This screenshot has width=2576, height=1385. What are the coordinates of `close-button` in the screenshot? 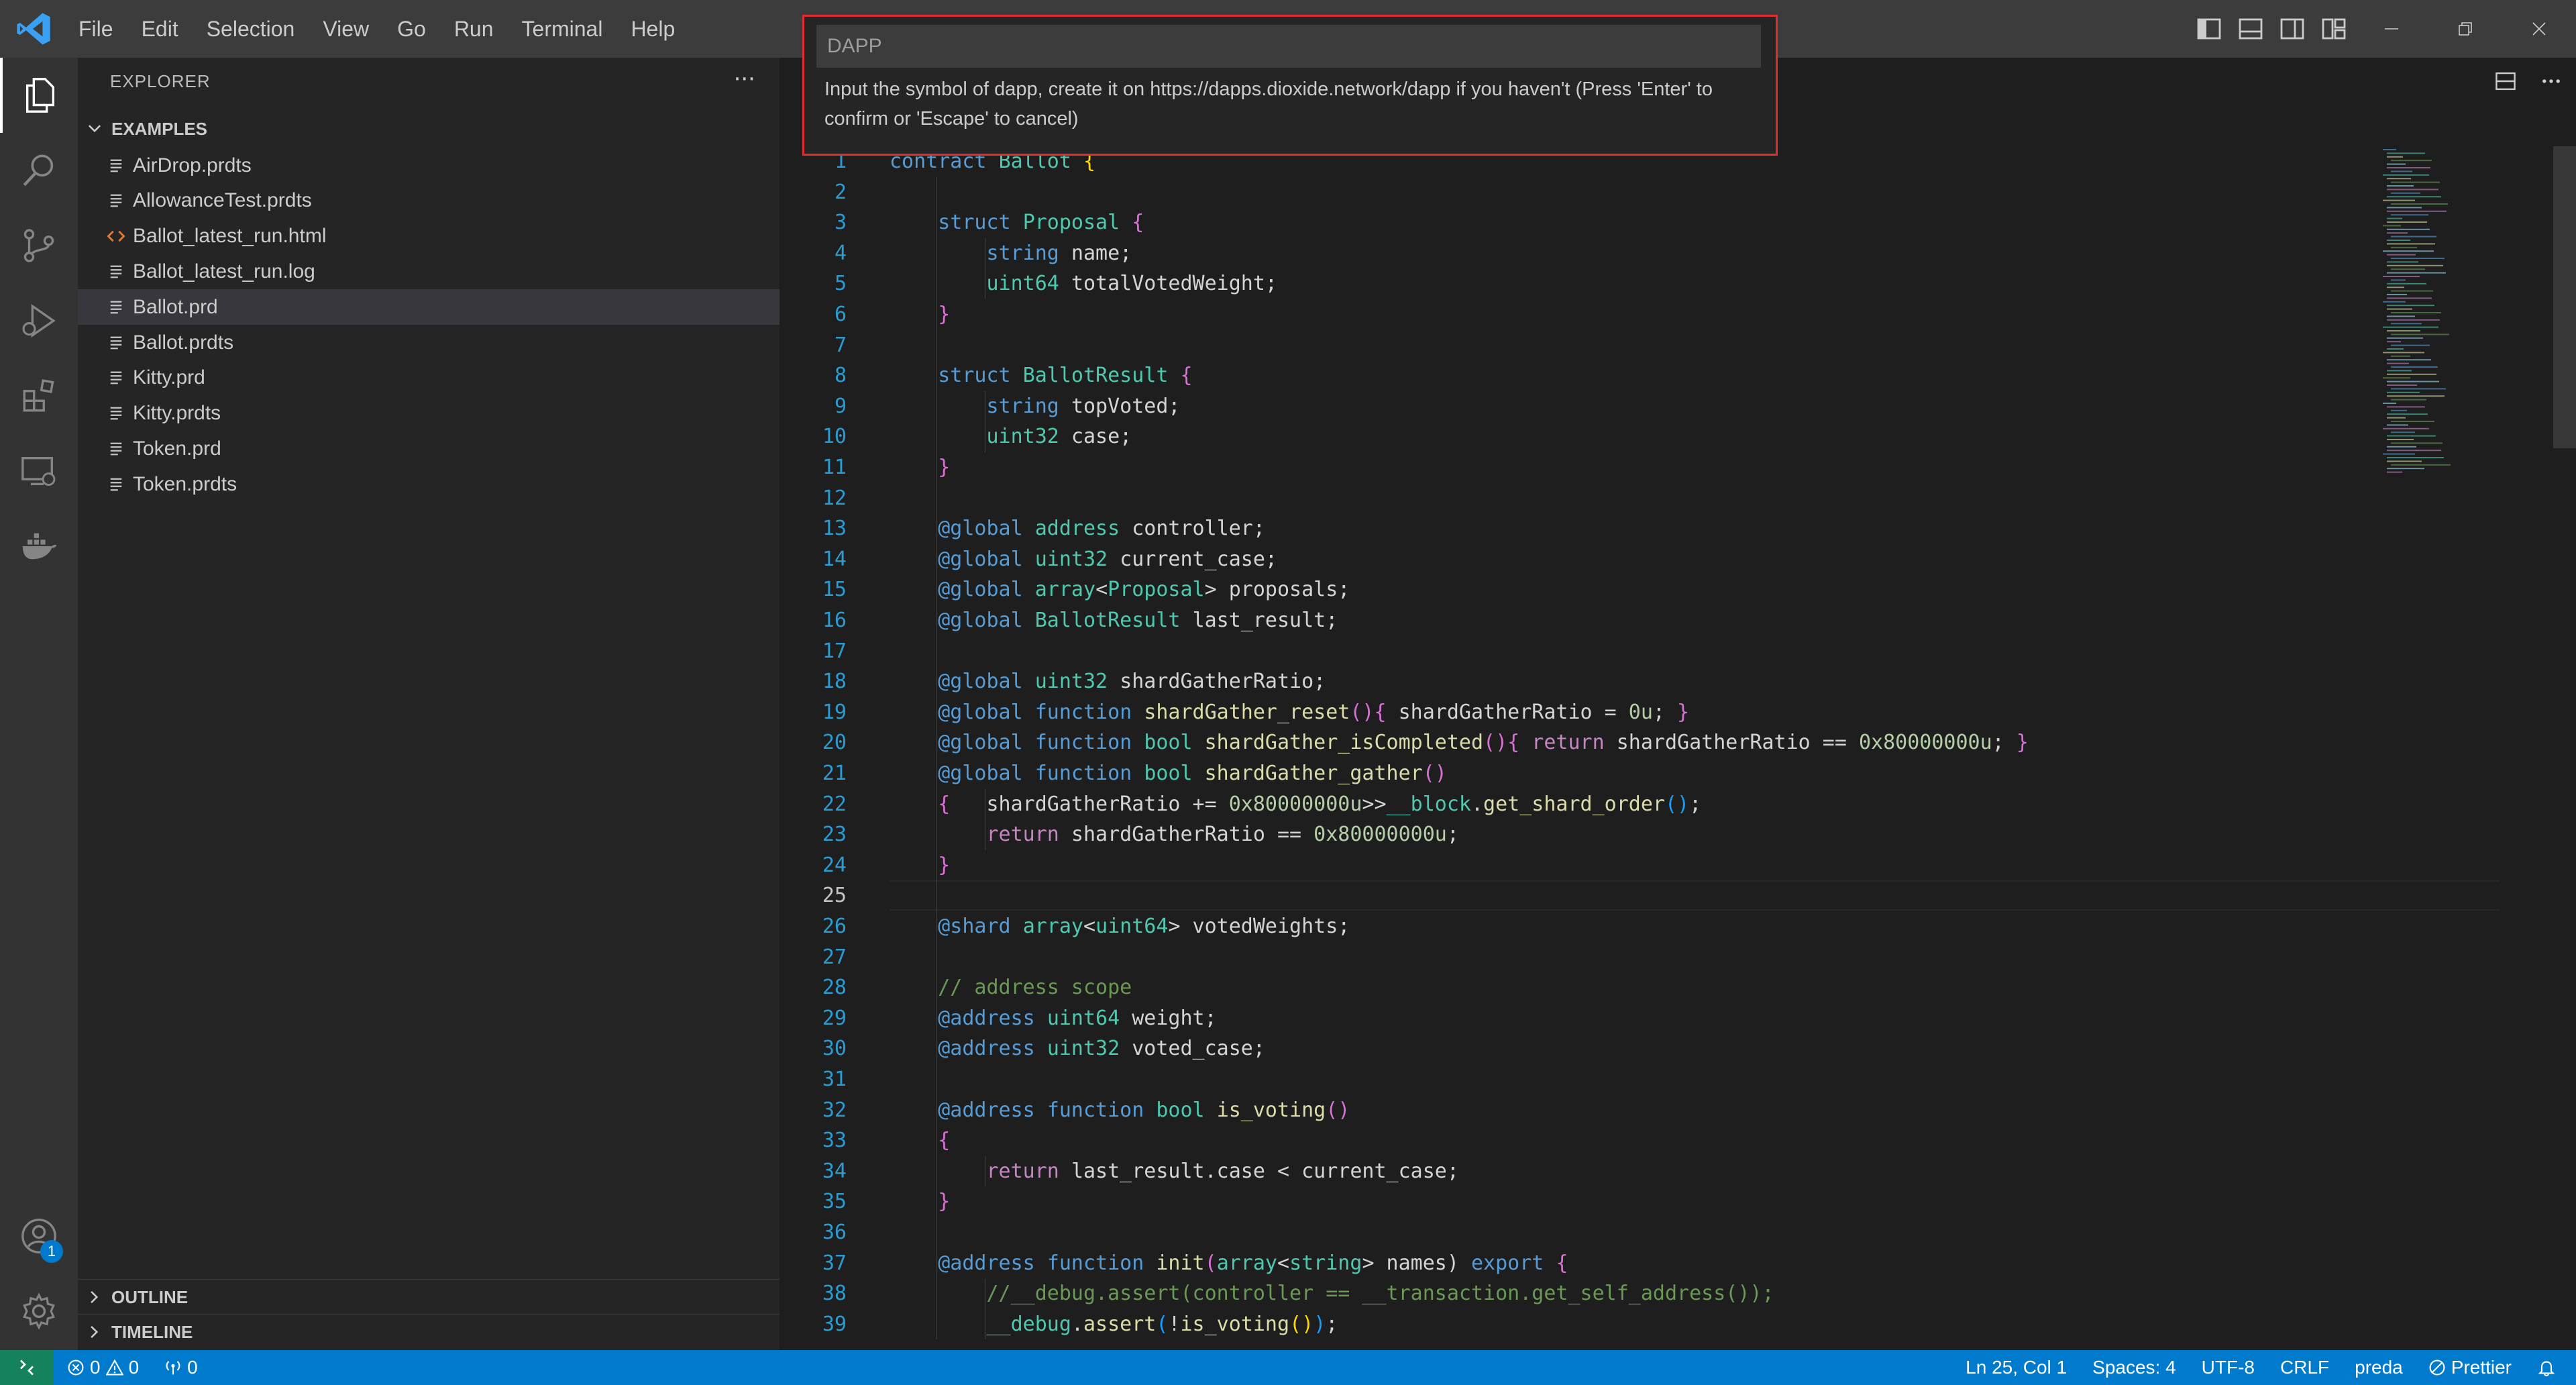 It's located at (2539, 29).